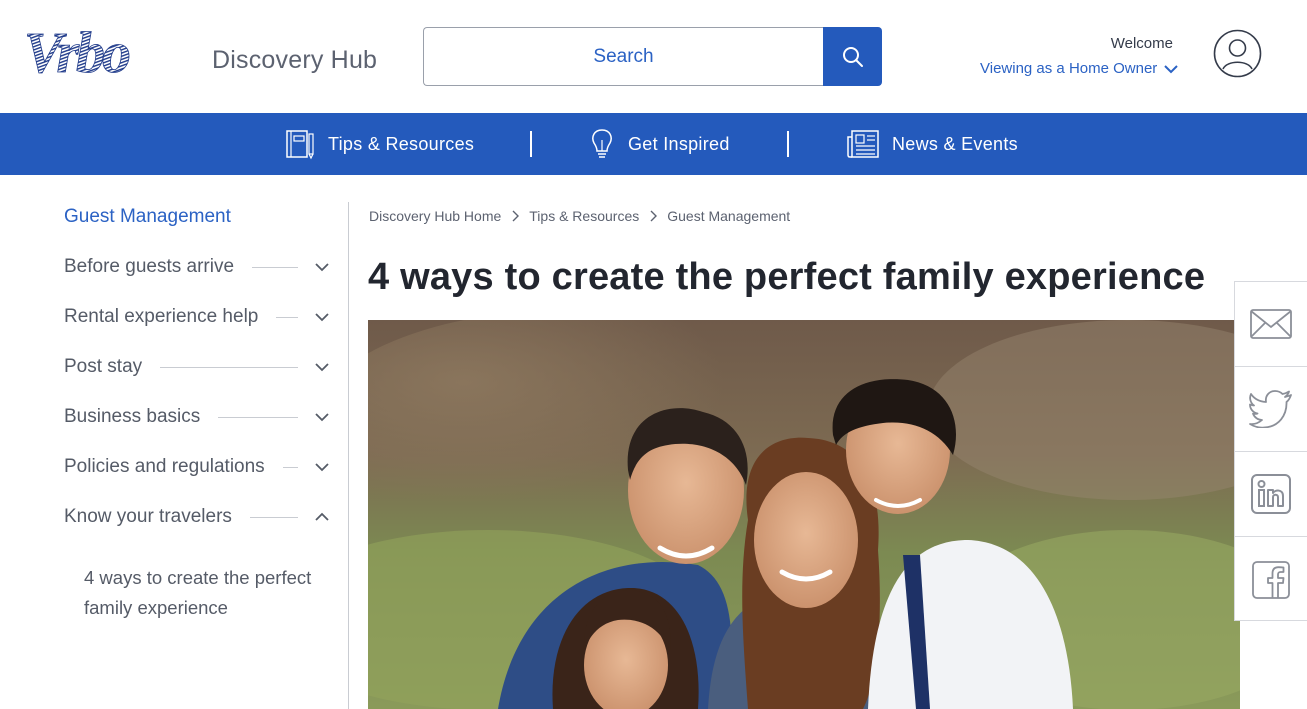 The width and height of the screenshot is (1307, 709). I want to click on welcome-text: Welcome, so click(1141, 43).